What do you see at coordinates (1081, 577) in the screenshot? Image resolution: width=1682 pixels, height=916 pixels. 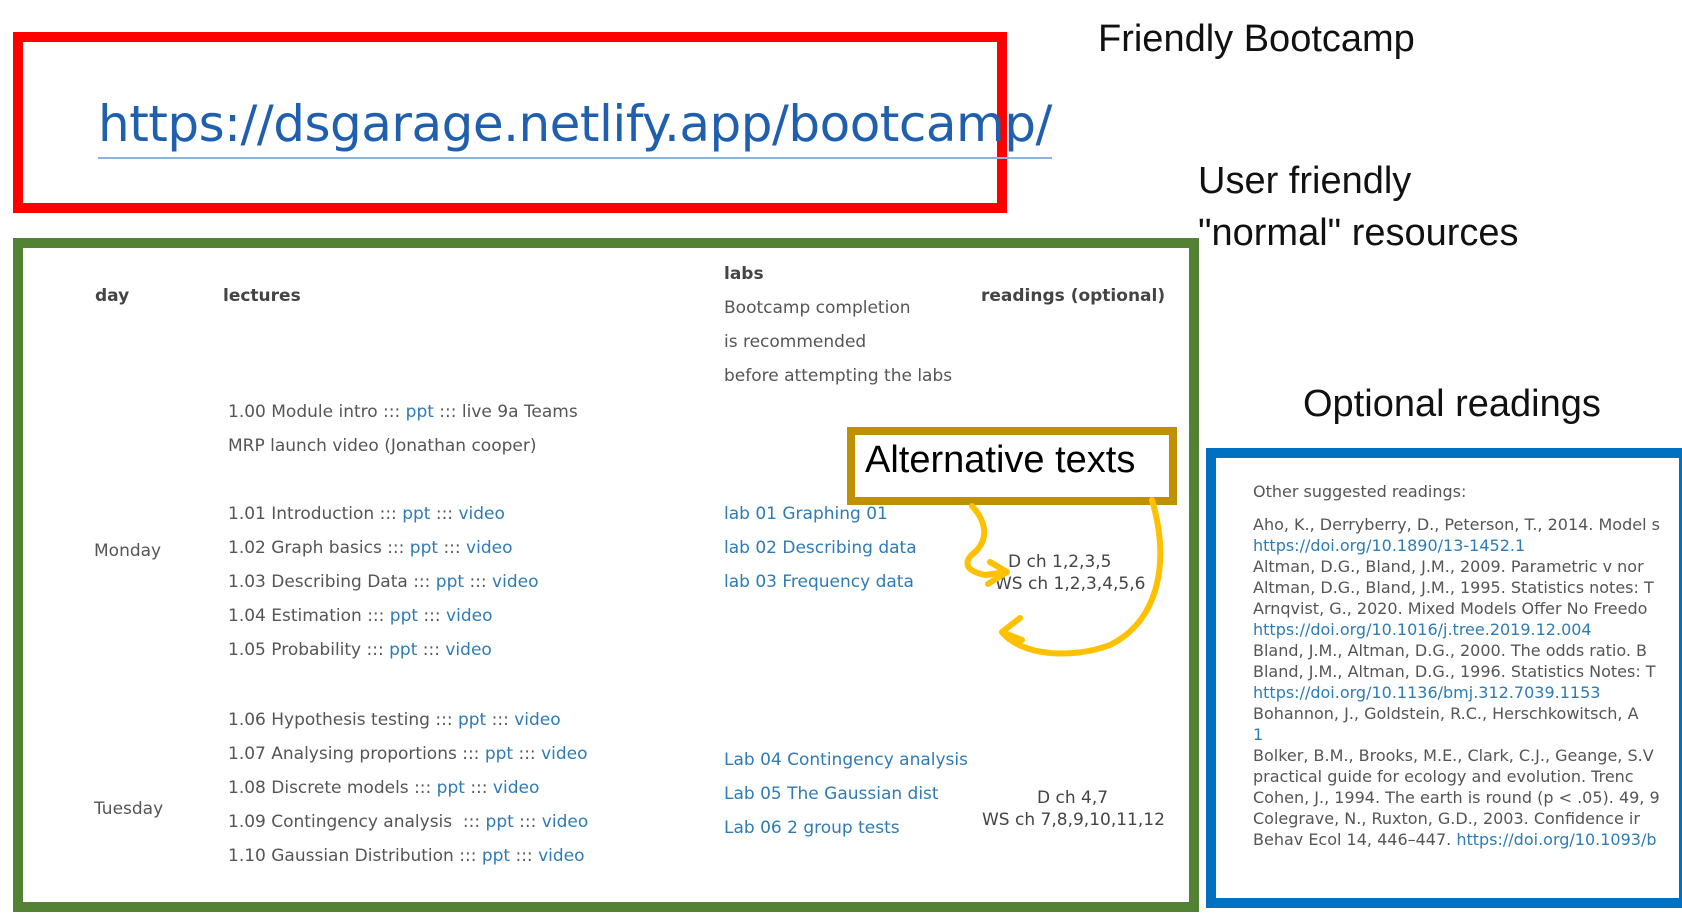 I see `arrow-to-ws-reading` at bounding box center [1081, 577].